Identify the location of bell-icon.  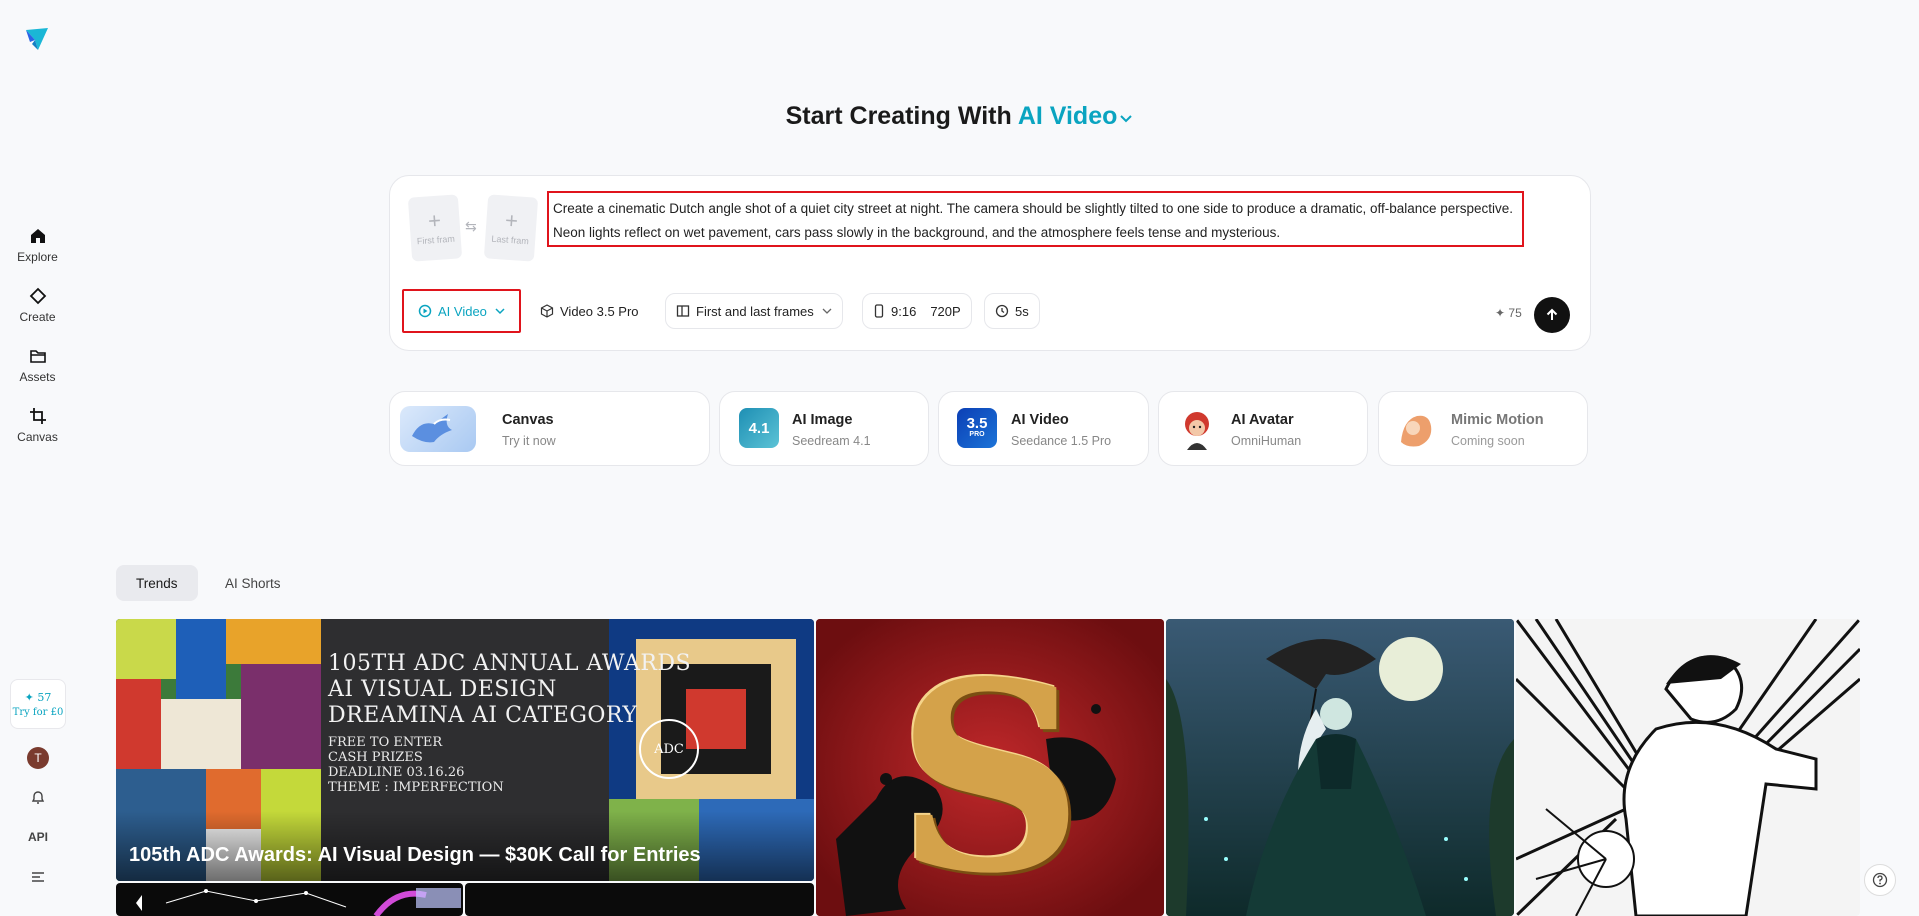
(38, 797).